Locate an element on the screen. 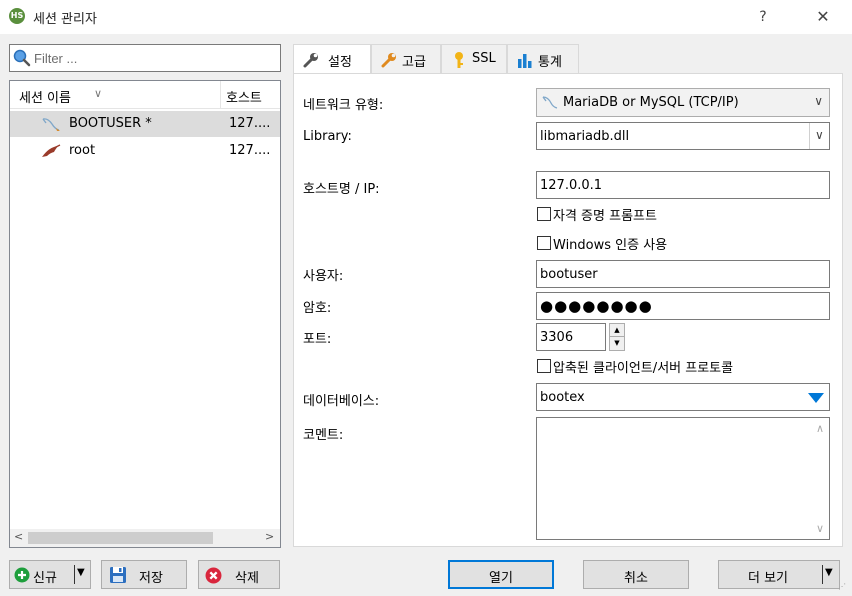  compressed-protocol-label: 압축된 클라이언트/서버 프로토콜 is located at coordinates (643, 368).